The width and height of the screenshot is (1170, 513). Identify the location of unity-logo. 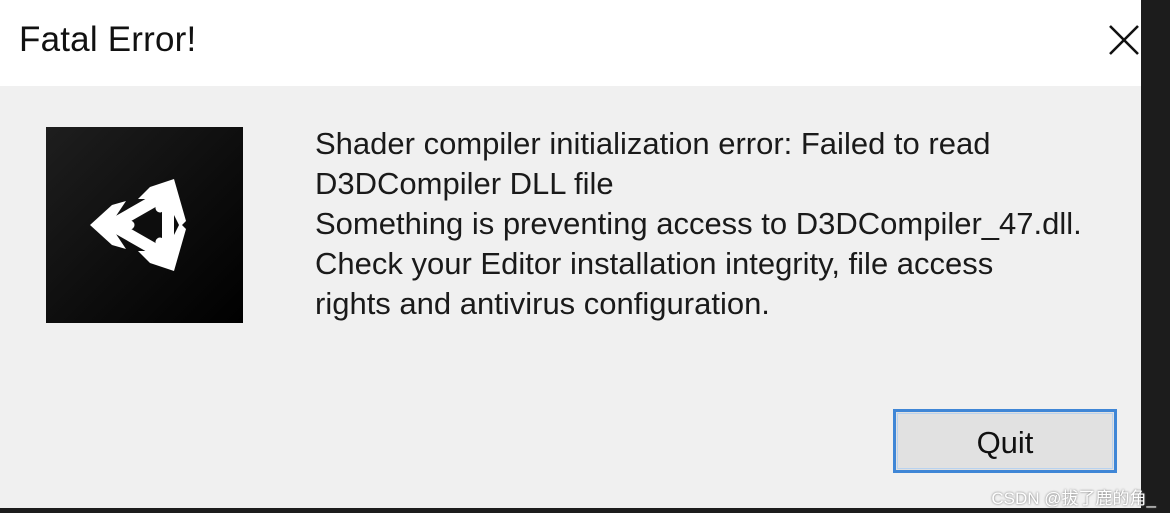
(144, 225).